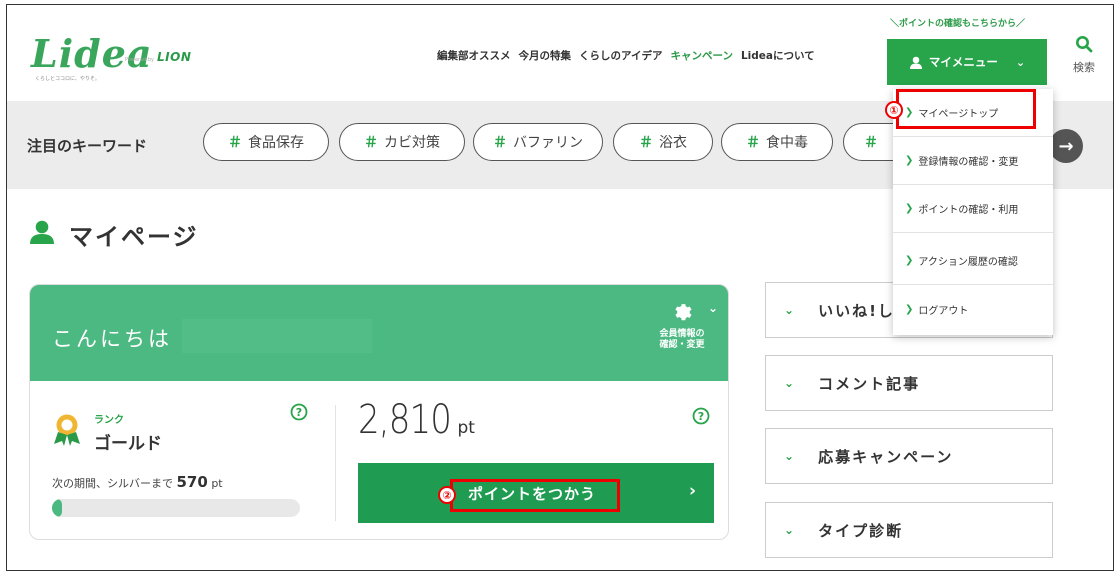 This screenshot has width=1120, height=575. I want to click on search-button: 検索, so click(1084, 55).